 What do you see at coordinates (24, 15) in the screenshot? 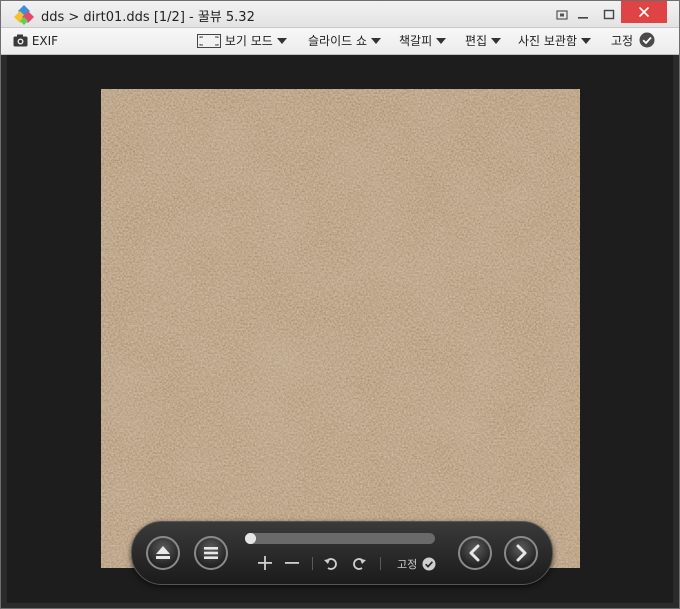
I see `app-logo-icon` at bounding box center [24, 15].